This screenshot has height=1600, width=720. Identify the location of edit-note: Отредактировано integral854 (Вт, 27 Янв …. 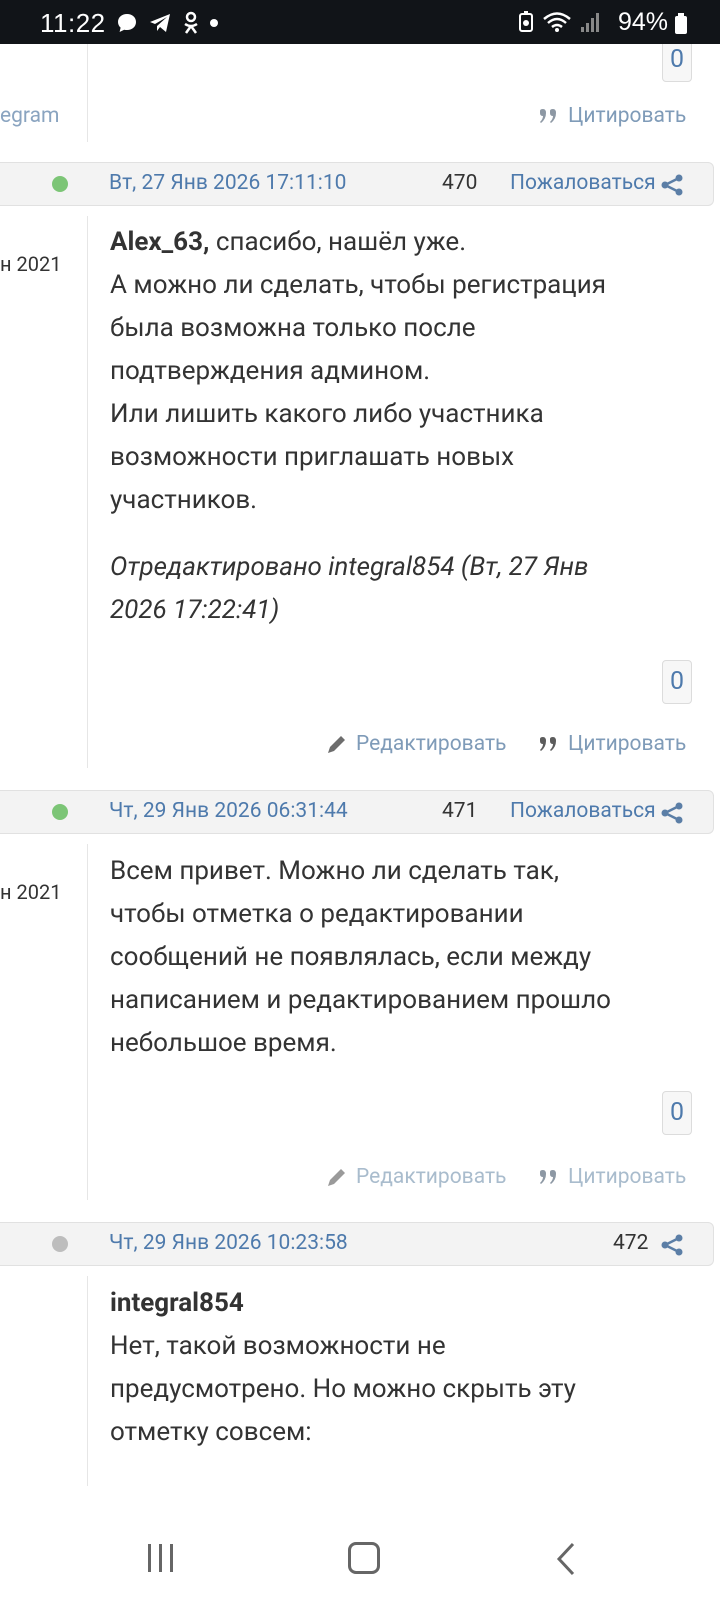
(397, 589).